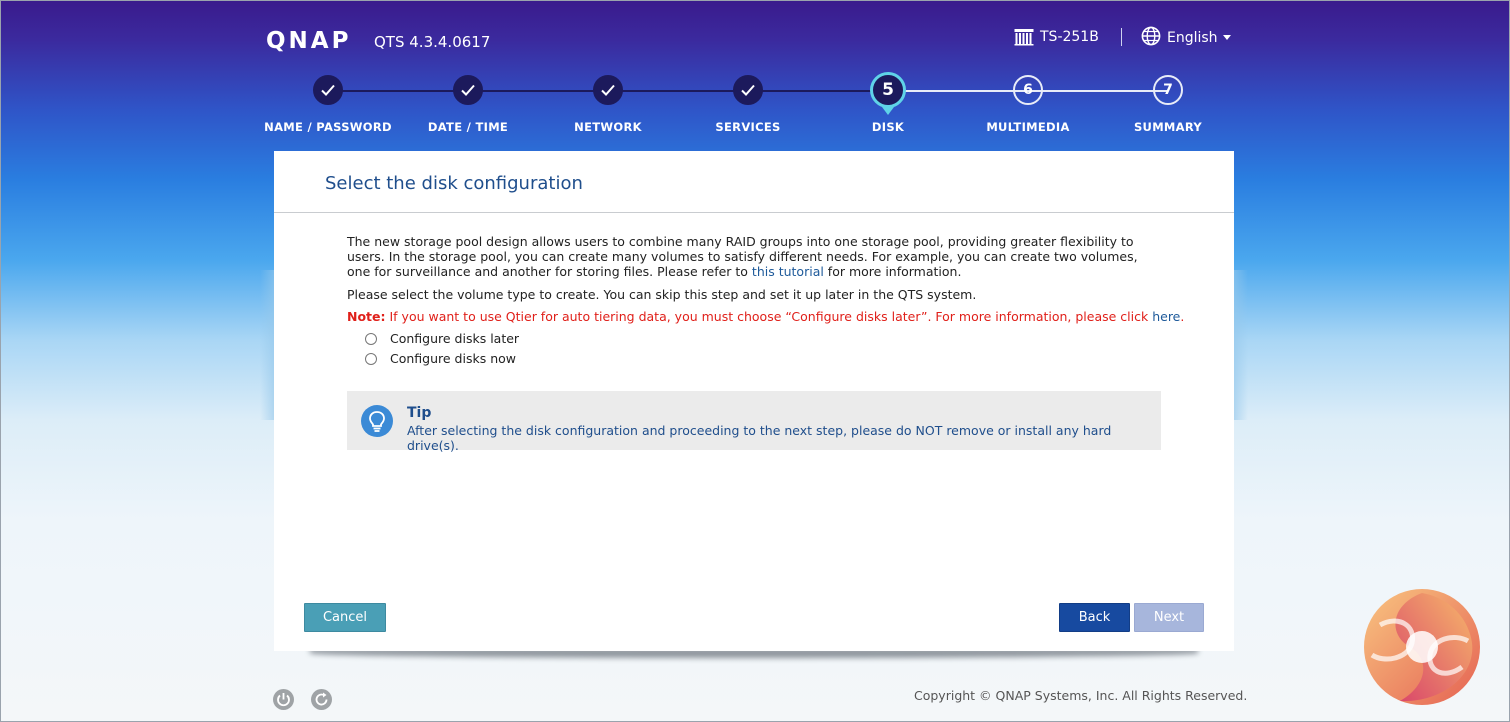 The image size is (1510, 722). Describe the element at coordinates (468, 127) in the screenshot. I see `step-label: DATE / TIME` at that location.